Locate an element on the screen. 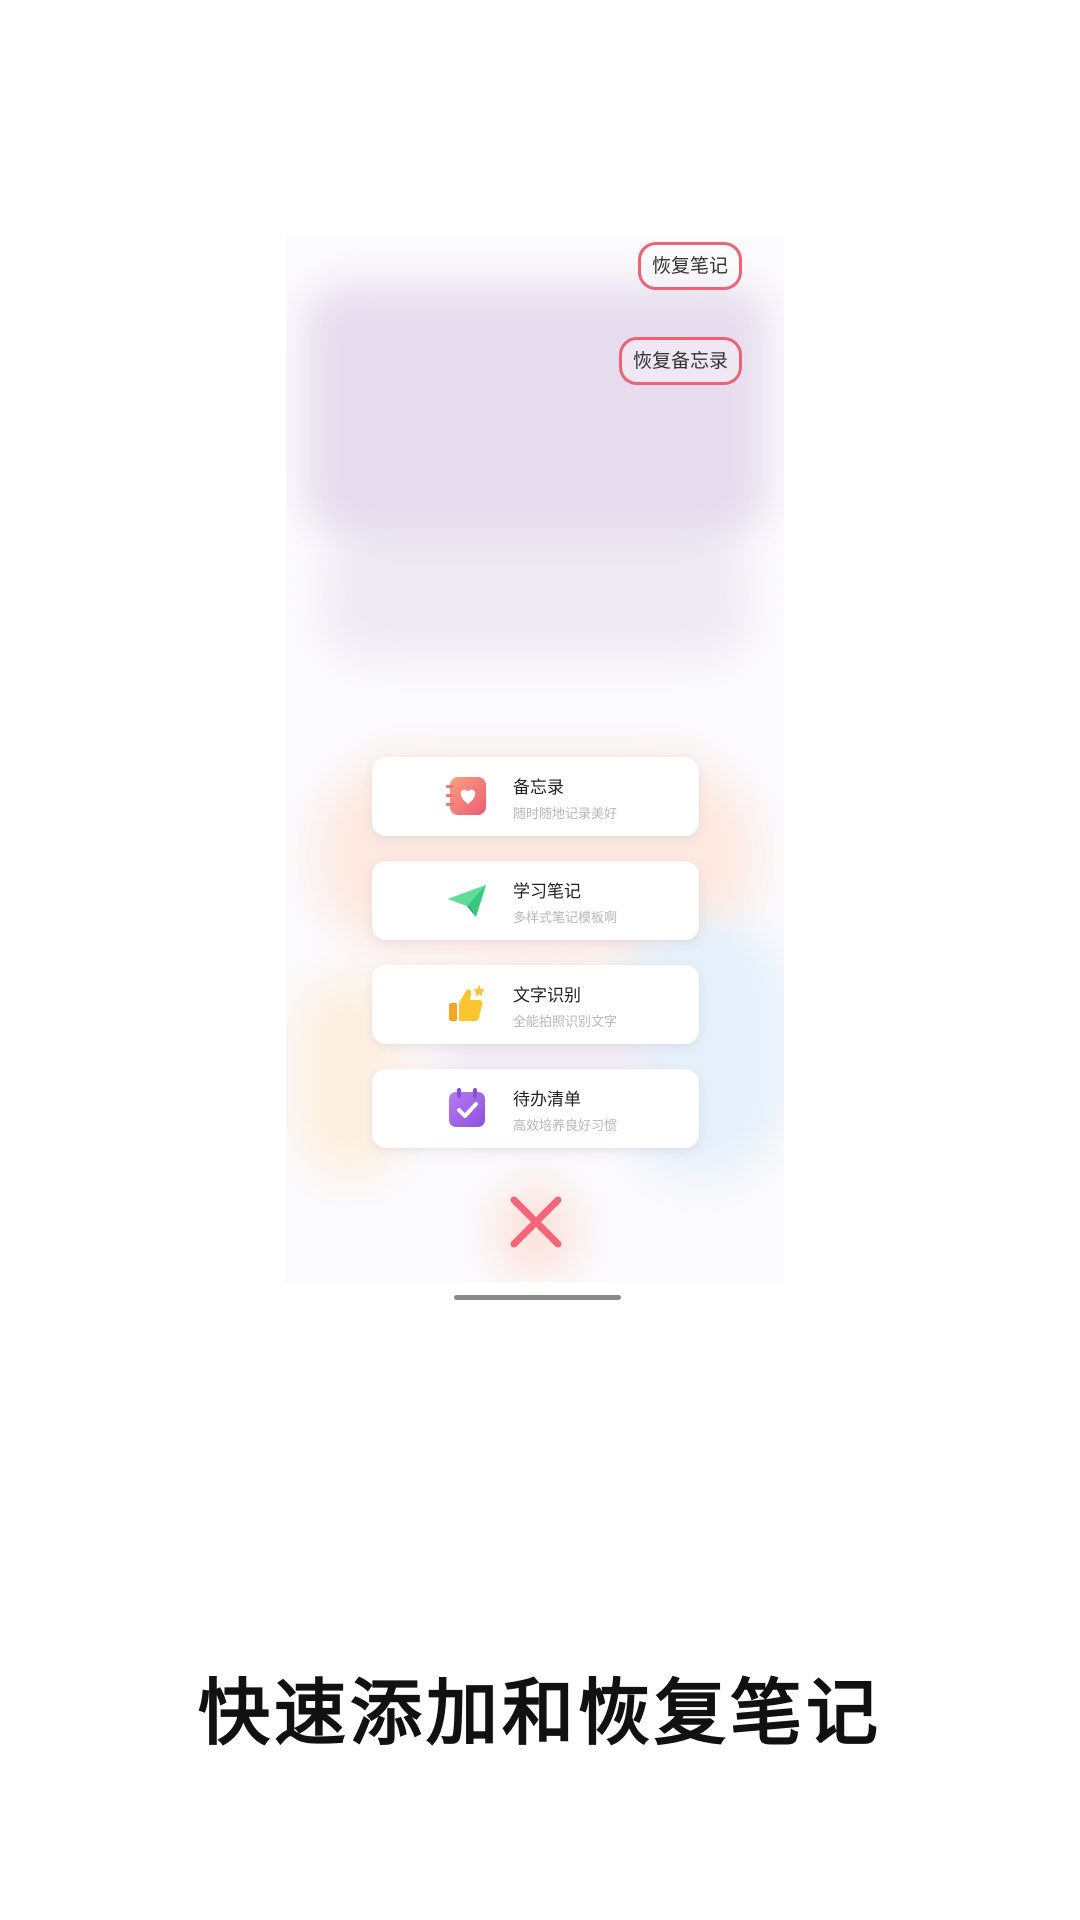  paper-plane-icon is located at coordinates (467, 901).